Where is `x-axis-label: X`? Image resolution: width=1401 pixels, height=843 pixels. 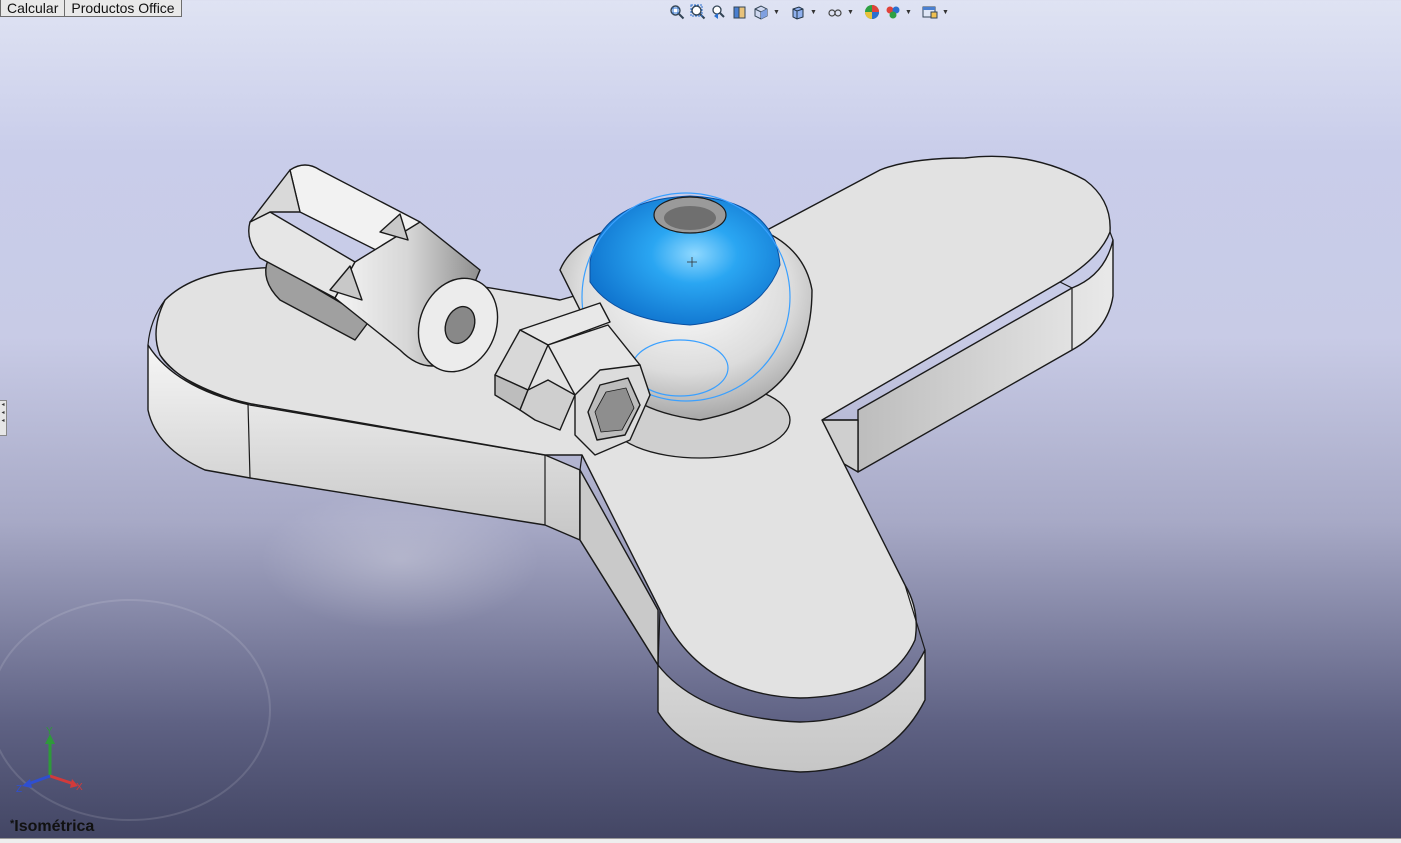
x-axis-label: X is located at coordinates (79, 787).